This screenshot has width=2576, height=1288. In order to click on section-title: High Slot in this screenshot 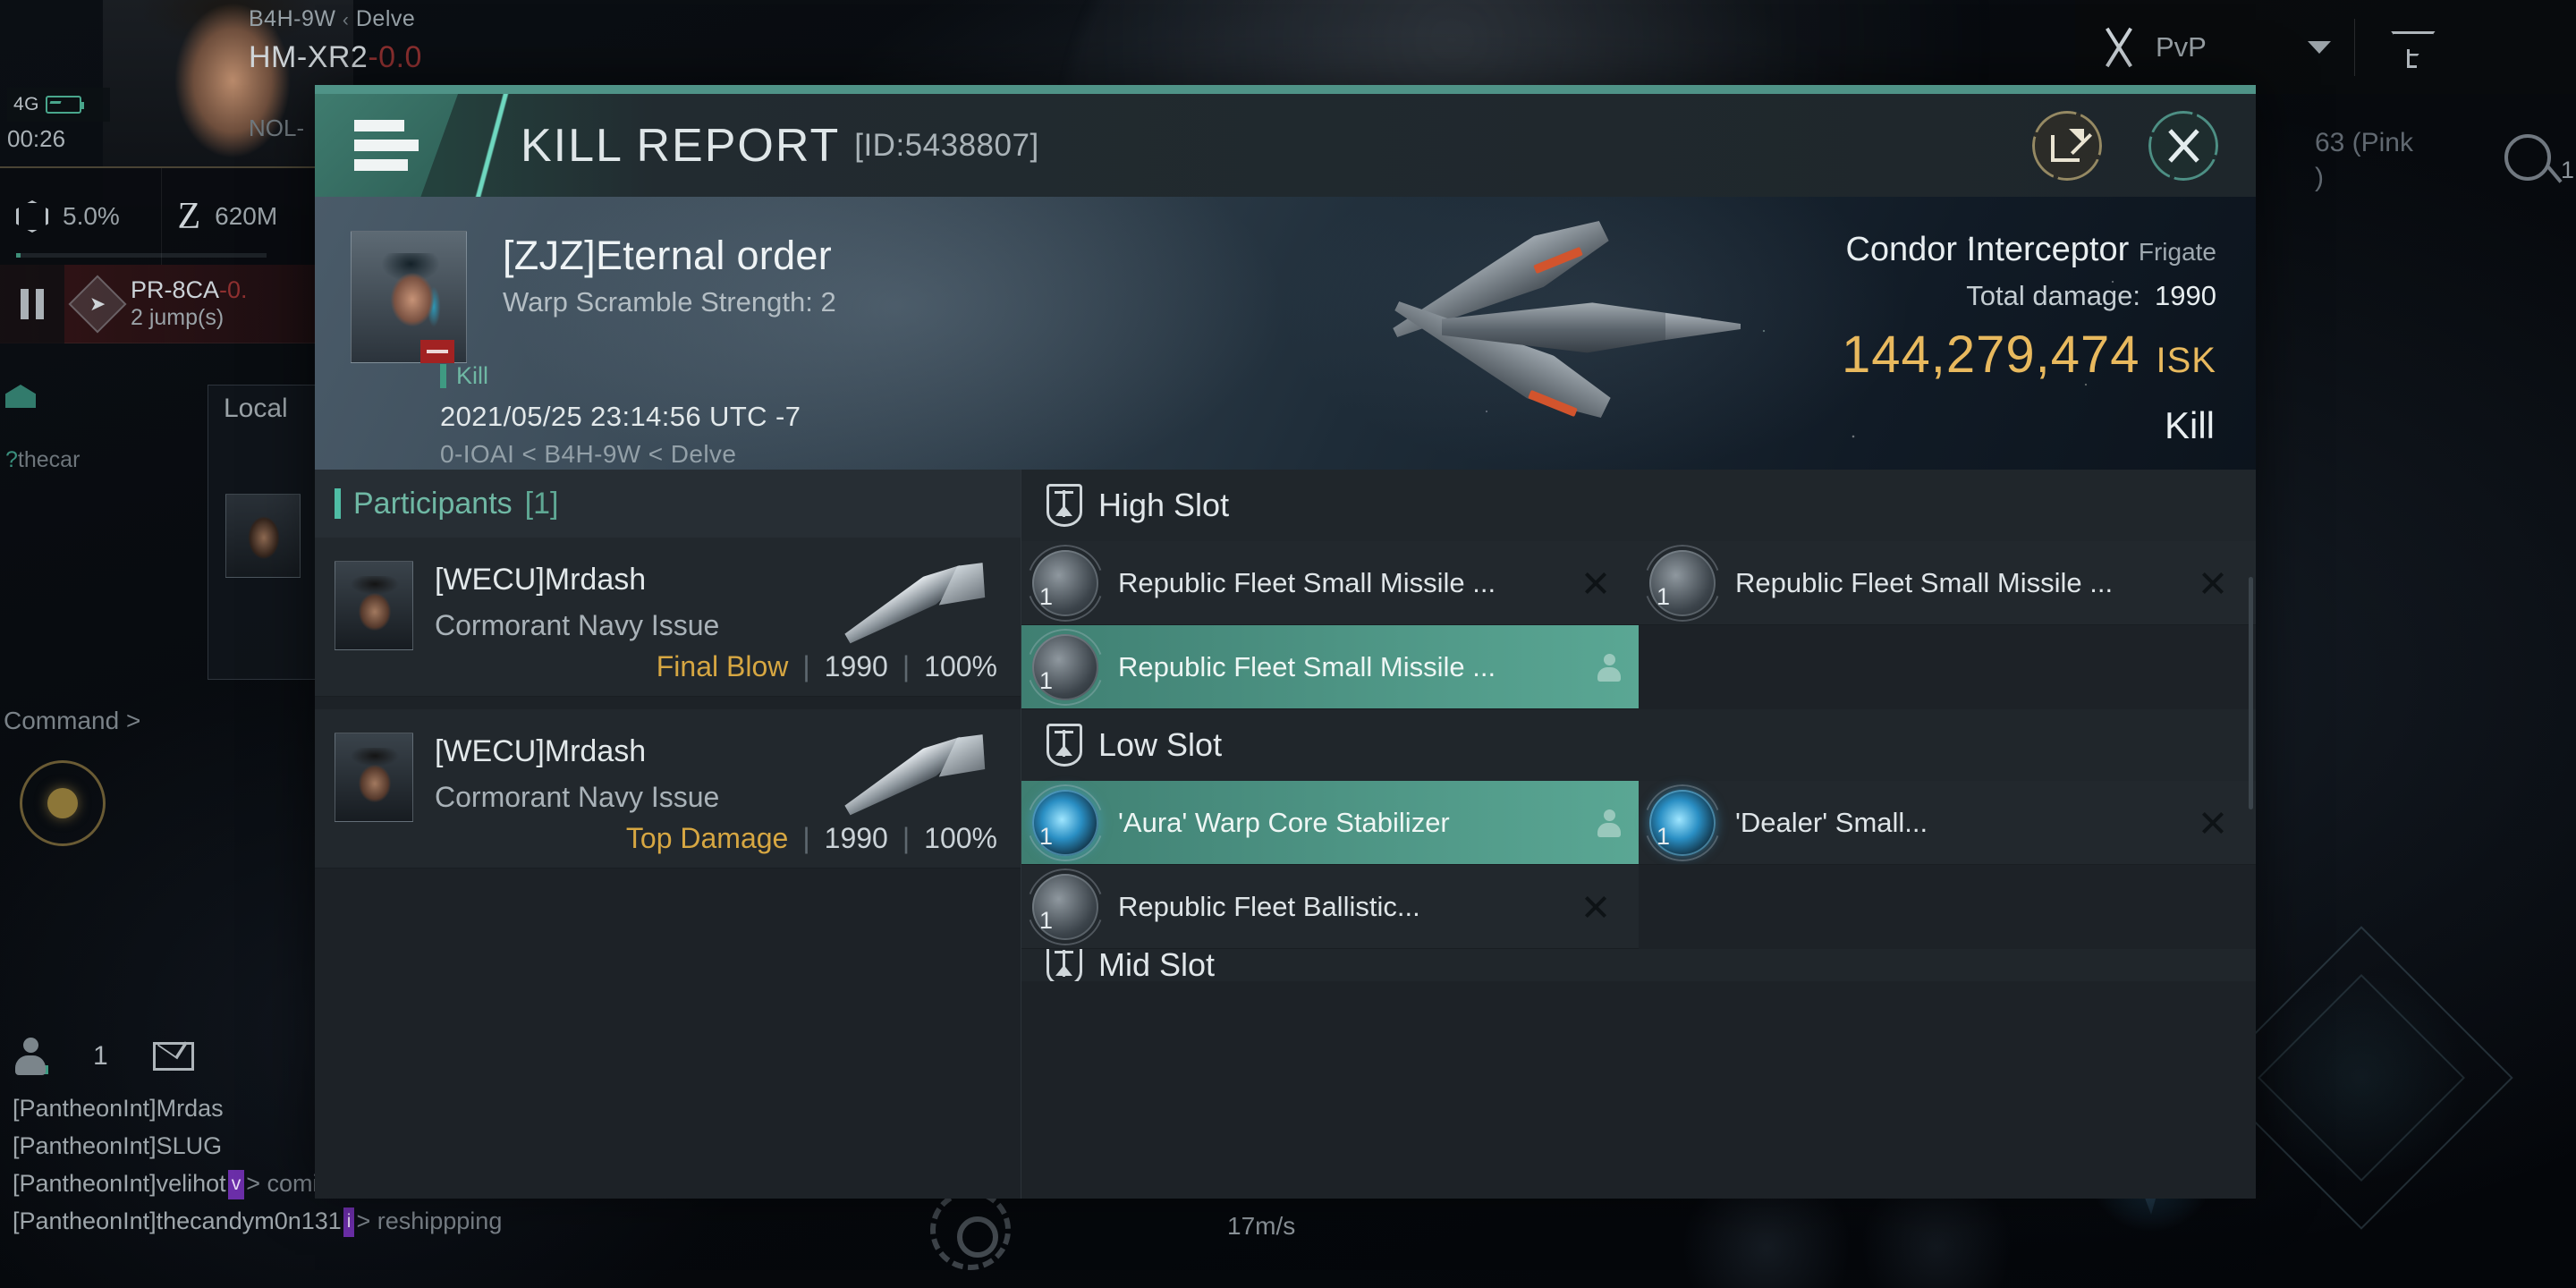, I will do `click(1164, 505)`.